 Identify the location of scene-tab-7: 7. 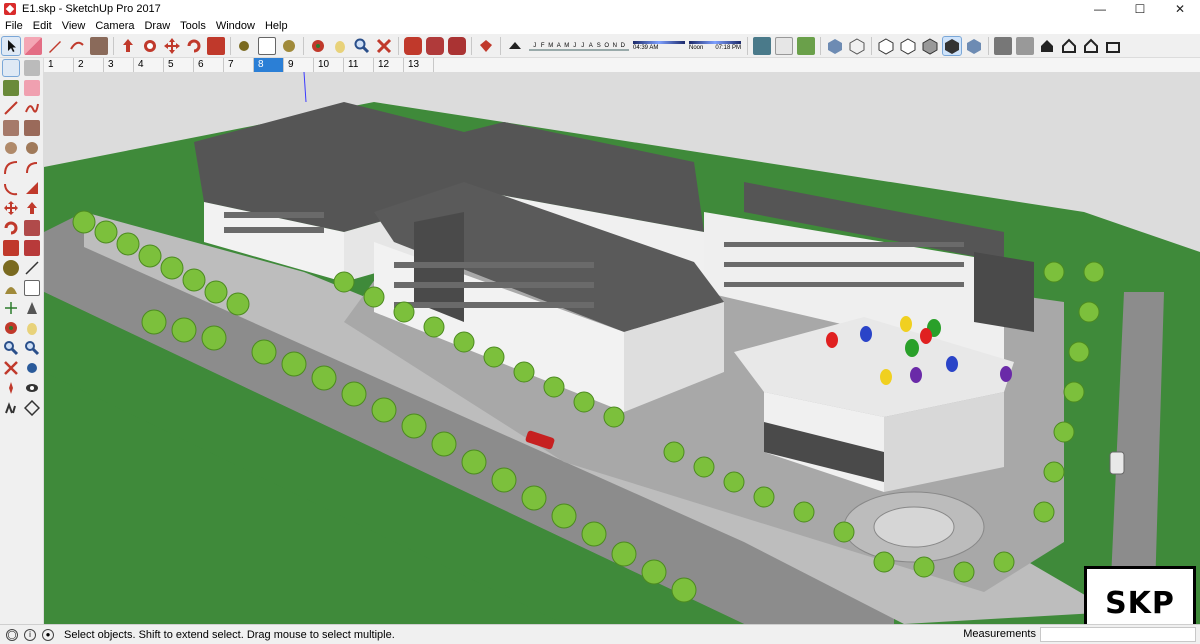
(239, 65).